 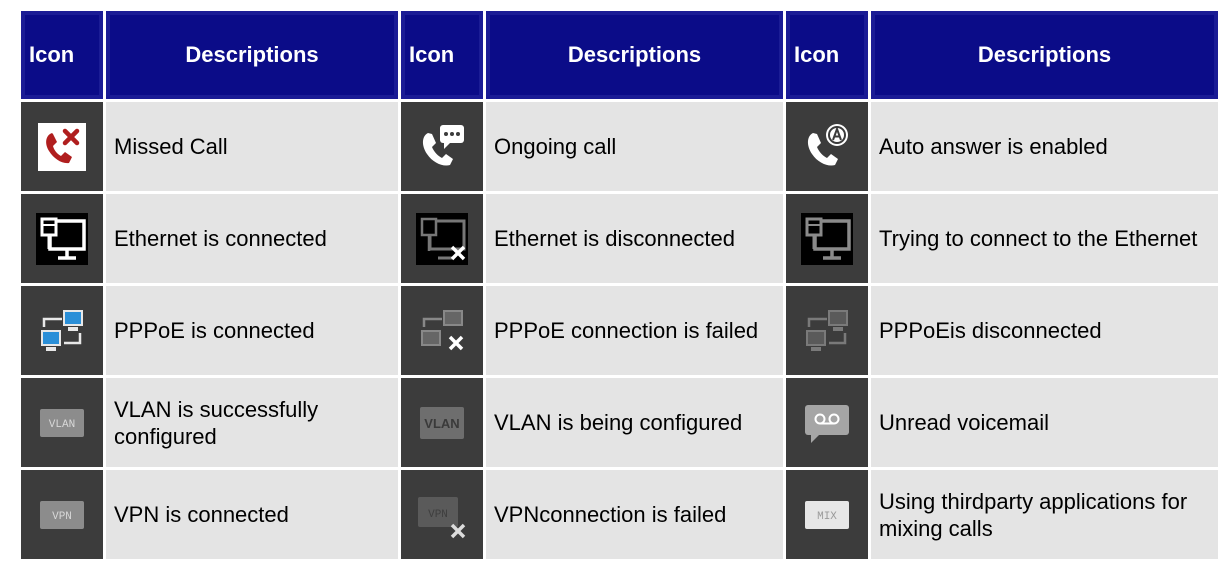 What do you see at coordinates (634, 514) in the screenshot?
I see `description-cell: VPNconnection is failed` at bounding box center [634, 514].